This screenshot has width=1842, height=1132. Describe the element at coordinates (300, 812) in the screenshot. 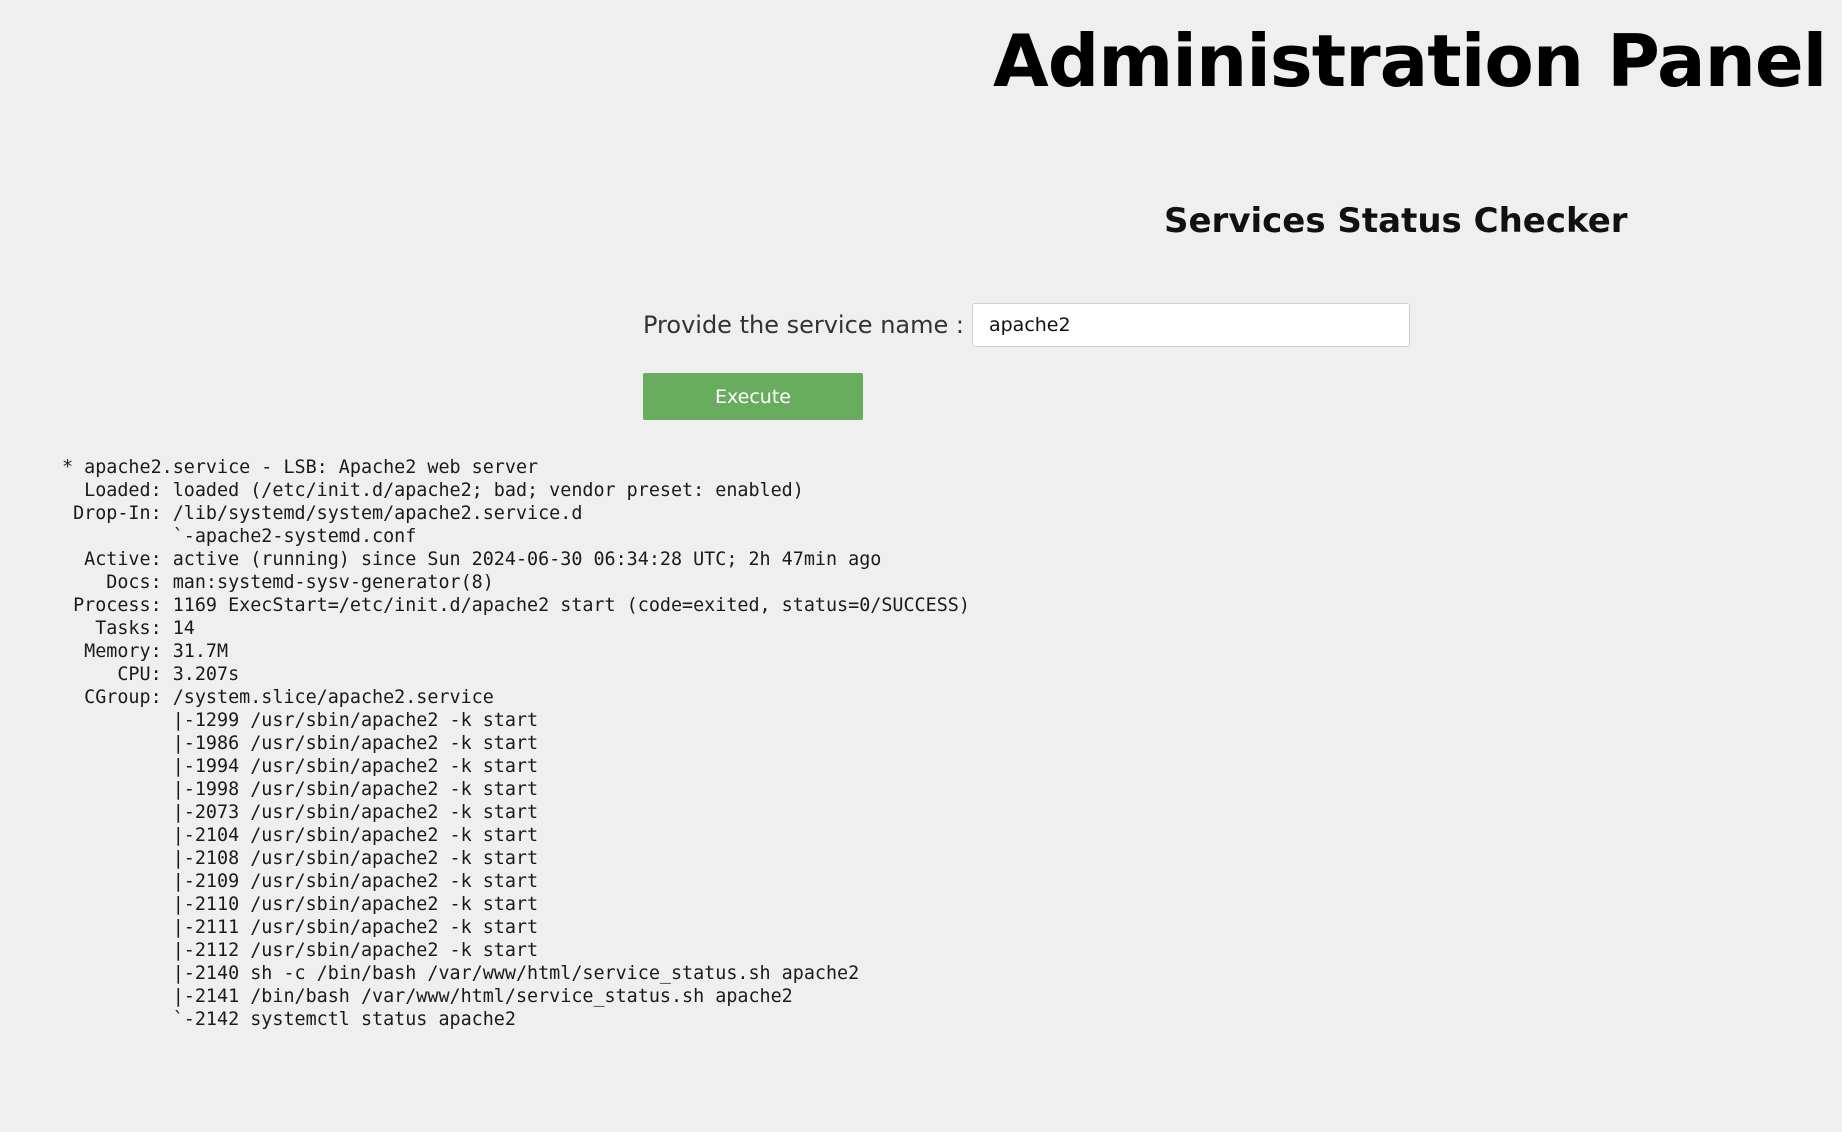

I see `output-line: |-2073 /usr/sbin/apache2 -k start` at that location.